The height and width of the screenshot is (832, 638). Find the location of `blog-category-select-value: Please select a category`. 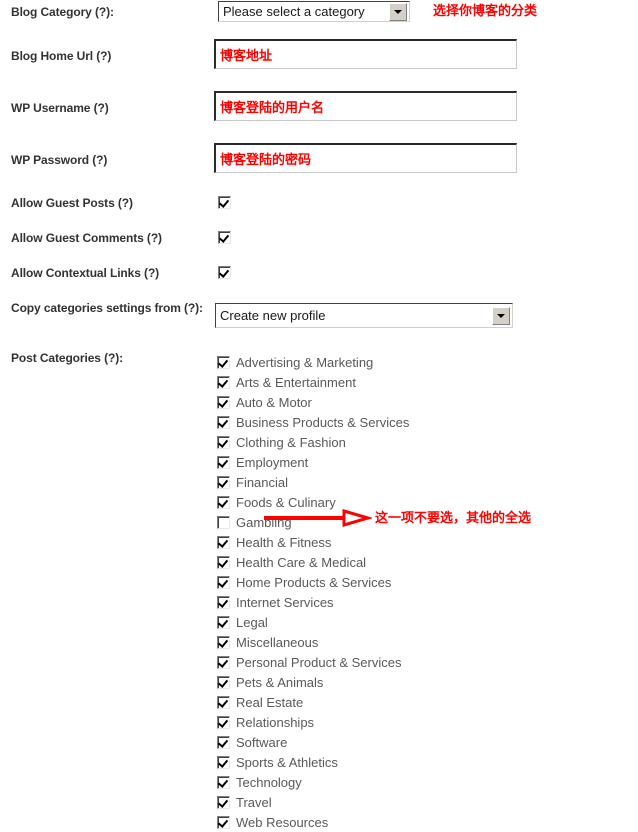

blog-category-select-value: Please select a category is located at coordinates (294, 11).